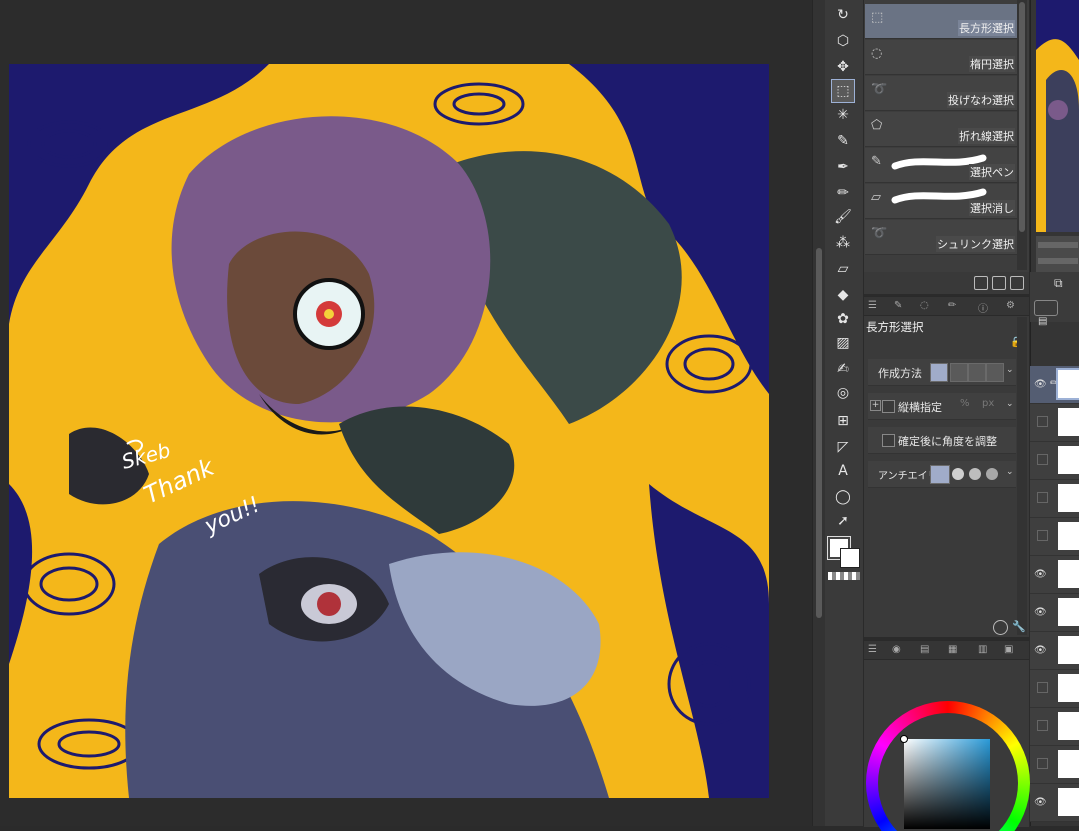  Describe the element at coordinates (947, 784) in the screenshot. I see `saturation-value-square` at that location.